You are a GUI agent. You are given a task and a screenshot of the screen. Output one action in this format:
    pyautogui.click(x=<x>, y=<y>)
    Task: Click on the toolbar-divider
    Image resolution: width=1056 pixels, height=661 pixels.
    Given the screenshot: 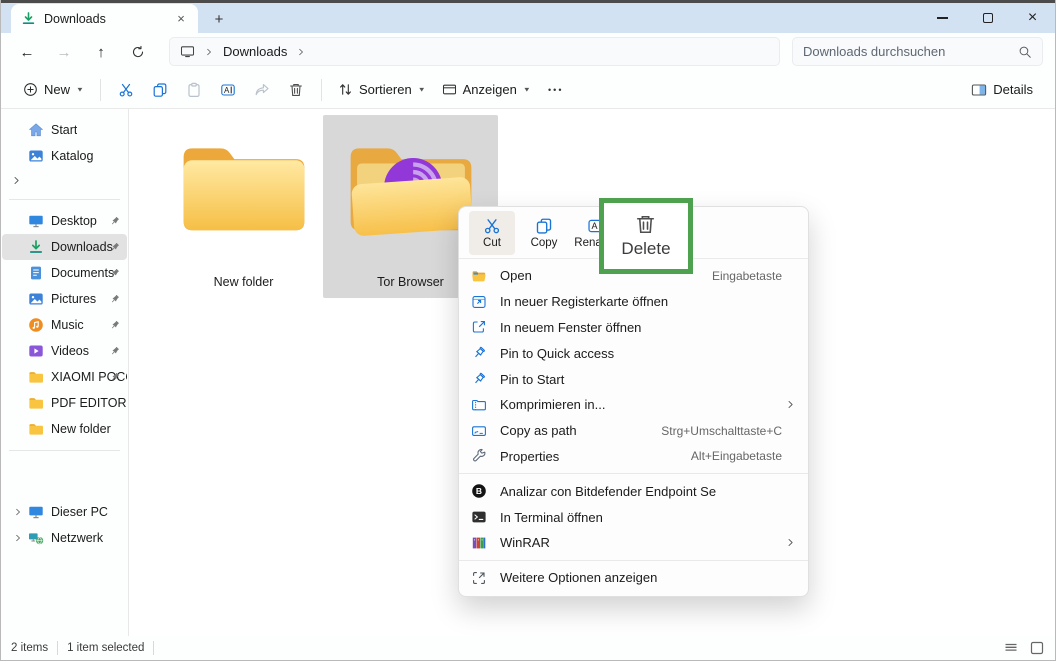 What is the action you would take?
    pyautogui.click(x=321, y=89)
    